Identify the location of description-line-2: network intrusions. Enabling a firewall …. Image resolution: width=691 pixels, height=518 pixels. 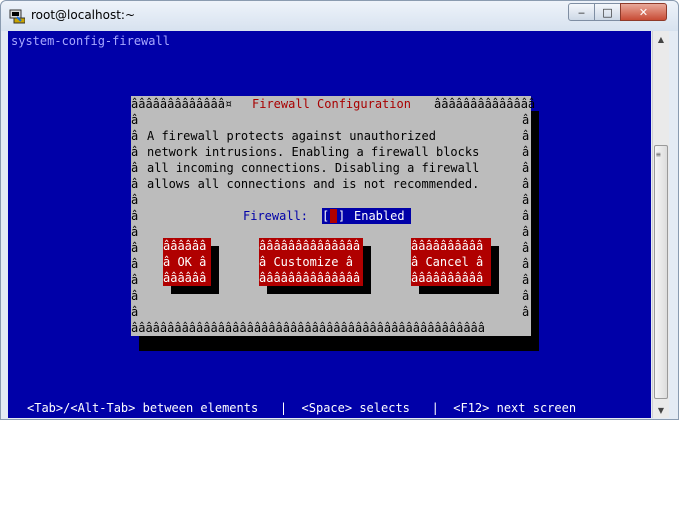
(313, 152).